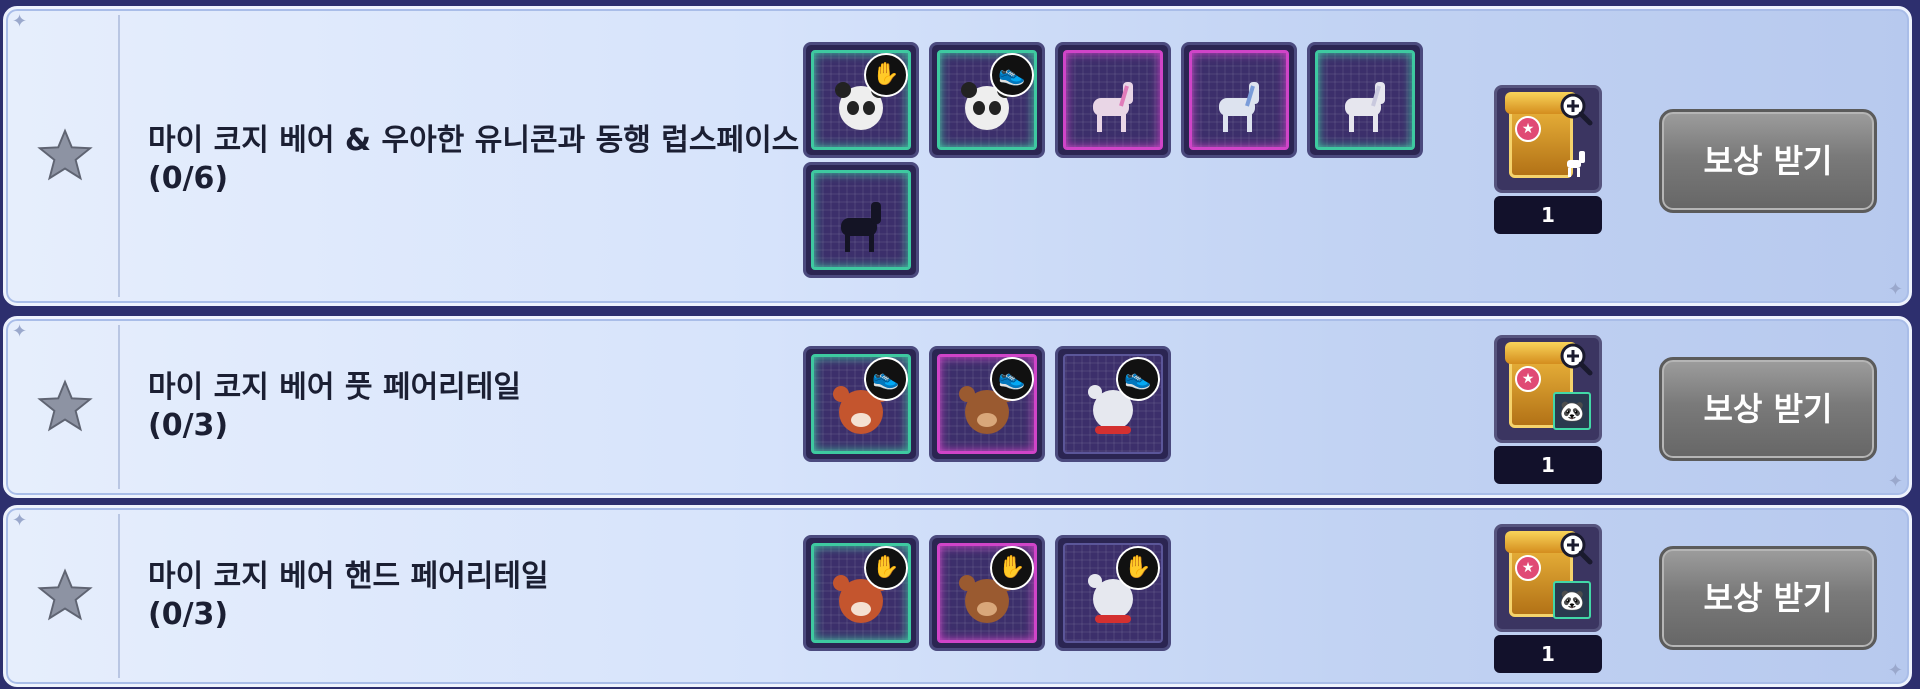 Image resolution: width=1920 pixels, height=689 pixels. Describe the element at coordinates (188, 178) in the screenshot. I see `mission-progress: (0/6)` at that location.